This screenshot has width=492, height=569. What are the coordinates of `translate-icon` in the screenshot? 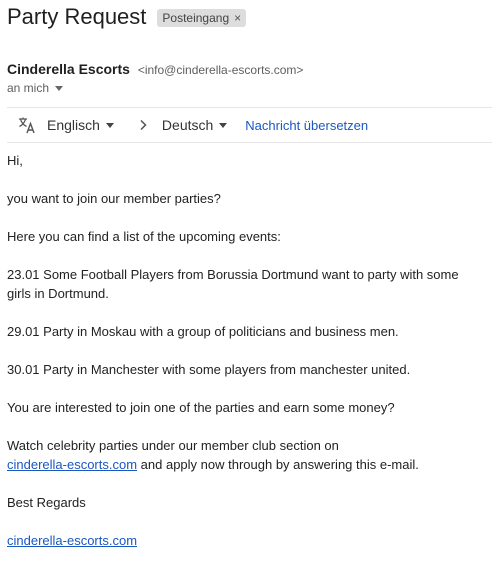 It's located at (27, 125).